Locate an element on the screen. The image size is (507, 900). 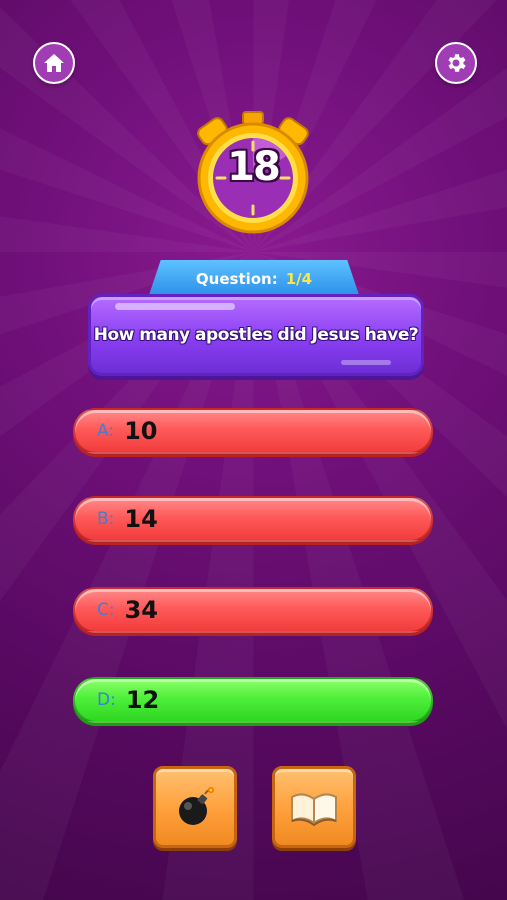
question-counter: 1/4 is located at coordinates (299, 279).